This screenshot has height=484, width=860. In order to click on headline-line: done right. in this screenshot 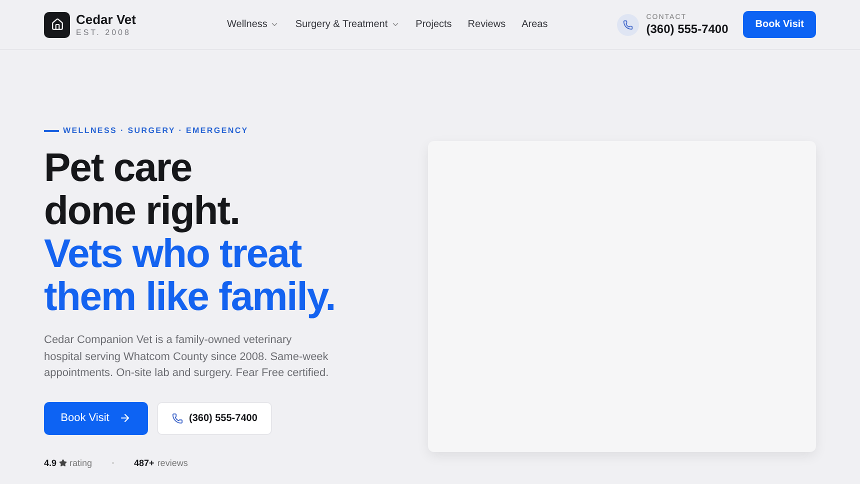, I will do `click(142, 211)`.